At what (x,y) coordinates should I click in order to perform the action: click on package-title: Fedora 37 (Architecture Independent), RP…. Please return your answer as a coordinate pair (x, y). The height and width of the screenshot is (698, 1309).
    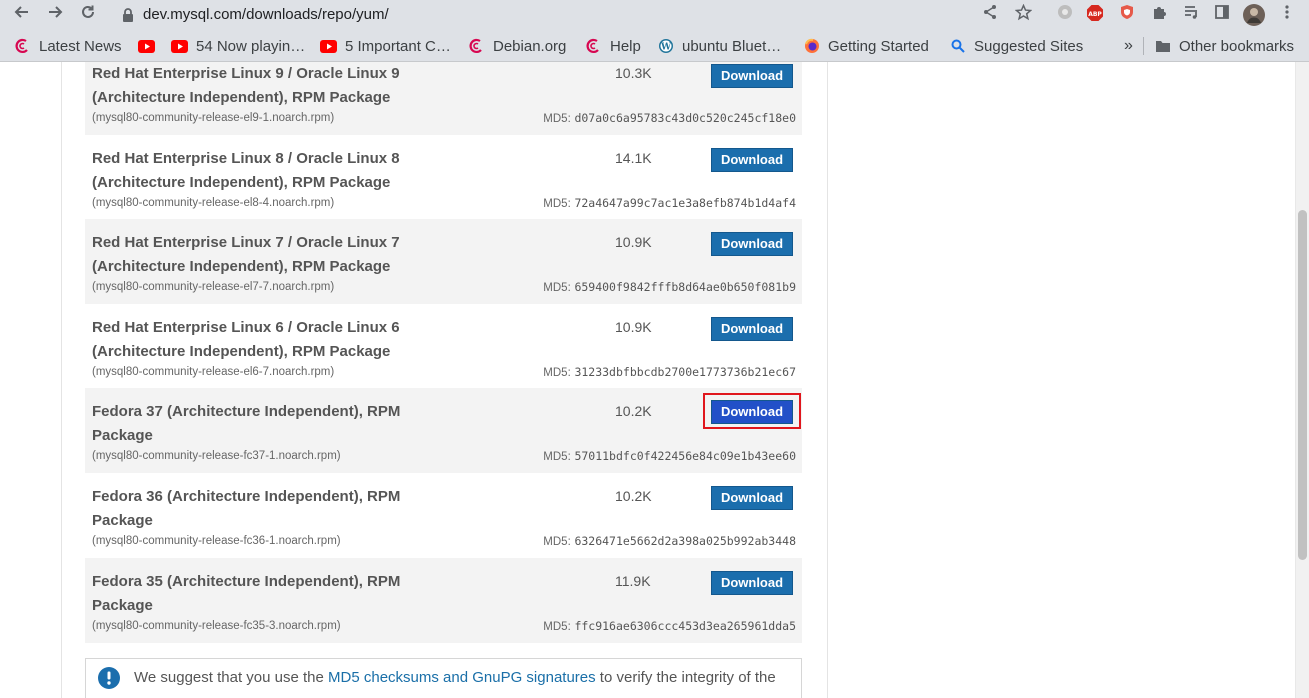
    Looking at the image, I should click on (246, 423).